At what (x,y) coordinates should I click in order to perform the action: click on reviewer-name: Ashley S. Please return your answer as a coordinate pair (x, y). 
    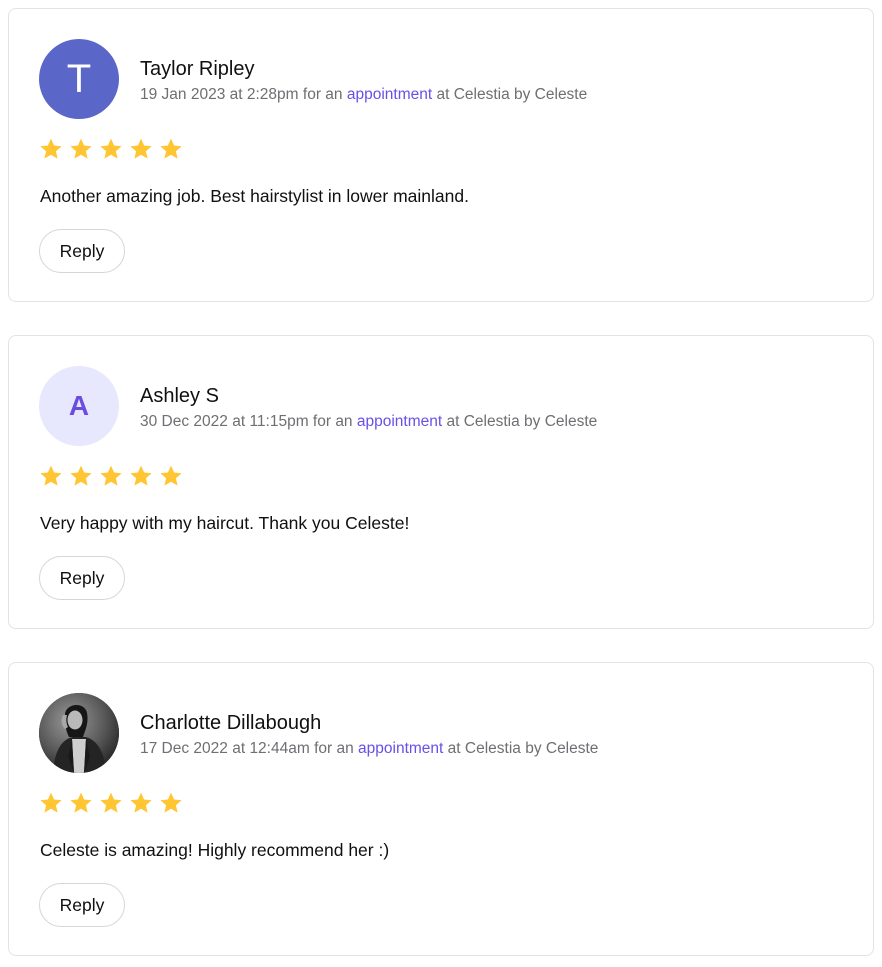
    Looking at the image, I should click on (179, 396).